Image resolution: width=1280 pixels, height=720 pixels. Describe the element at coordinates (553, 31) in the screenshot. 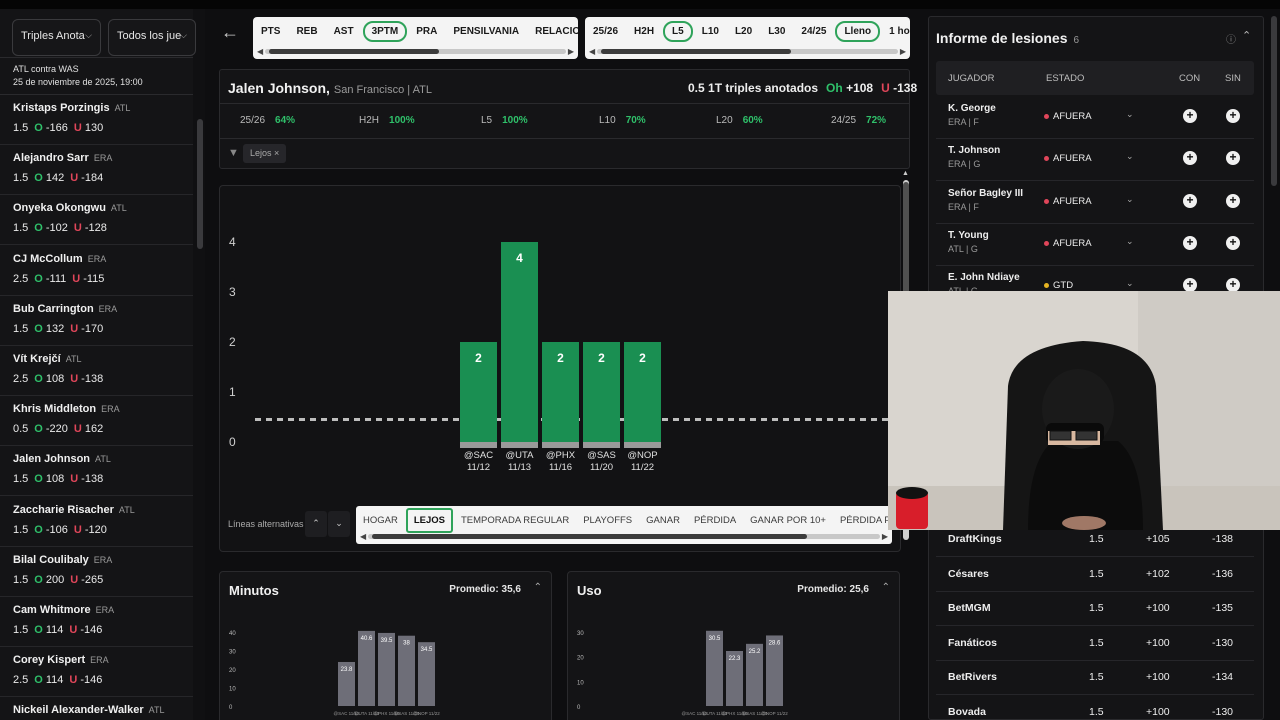

I see `stat-tab: RELACIONES I` at that location.